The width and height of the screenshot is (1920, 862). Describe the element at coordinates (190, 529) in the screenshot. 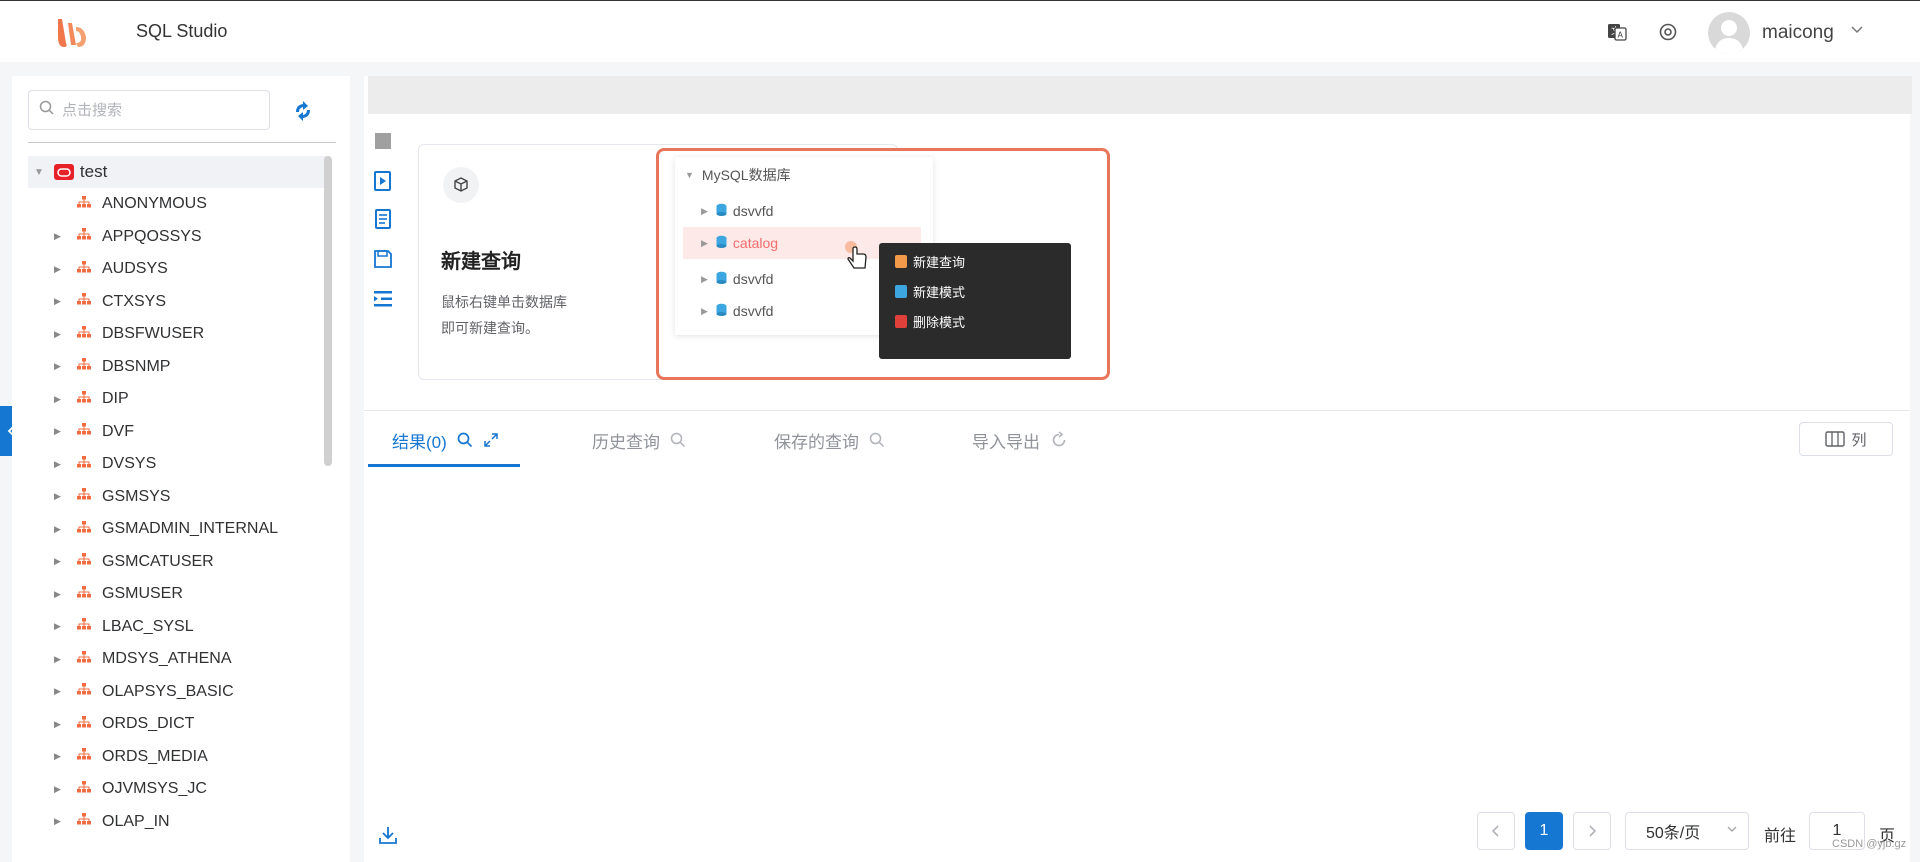

I see `tree-item-label: GSMADMIN_INTERNAL` at that location.